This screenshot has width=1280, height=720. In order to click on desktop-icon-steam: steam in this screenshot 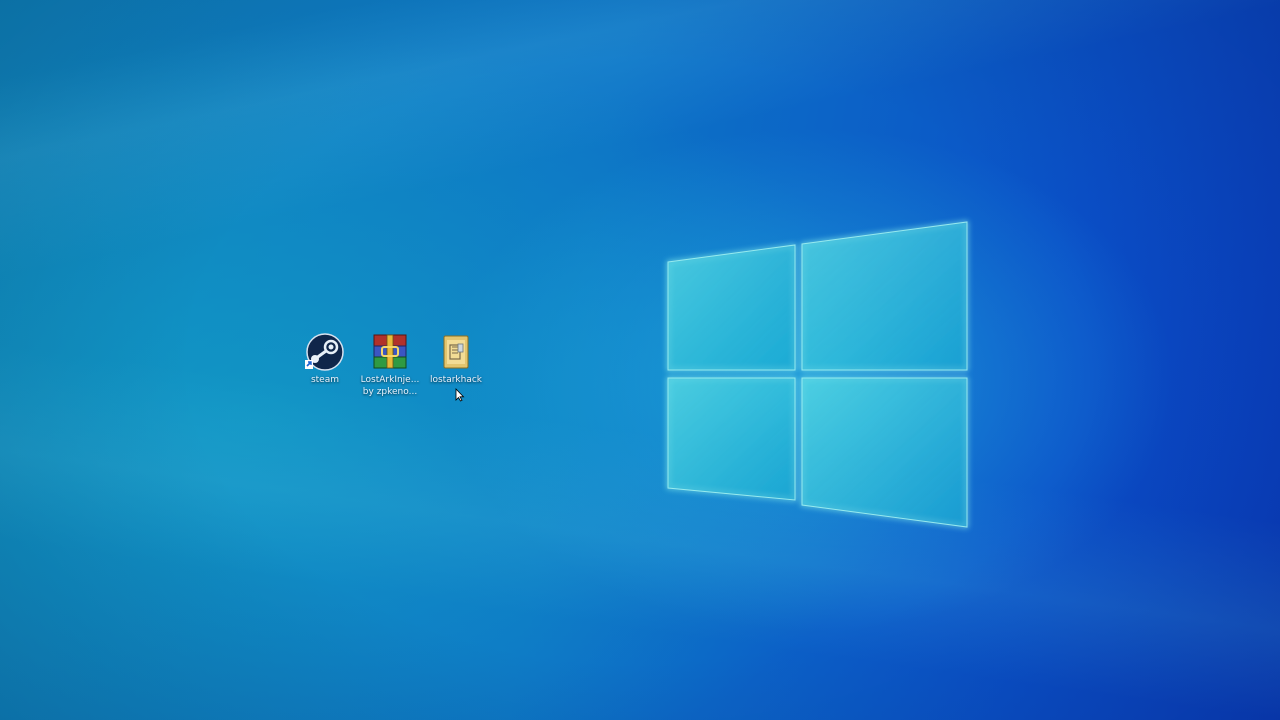, I will do `click(325, 359)`.